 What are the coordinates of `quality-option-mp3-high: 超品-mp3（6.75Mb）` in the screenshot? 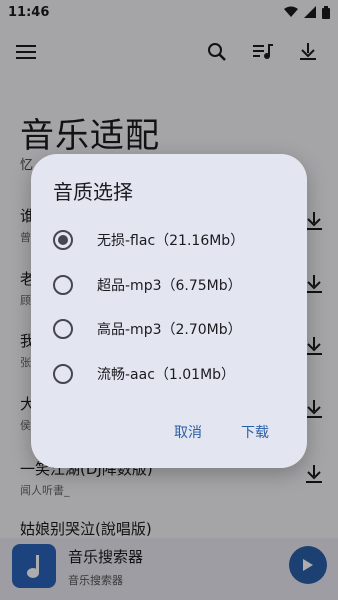 It's located at (173, 285).